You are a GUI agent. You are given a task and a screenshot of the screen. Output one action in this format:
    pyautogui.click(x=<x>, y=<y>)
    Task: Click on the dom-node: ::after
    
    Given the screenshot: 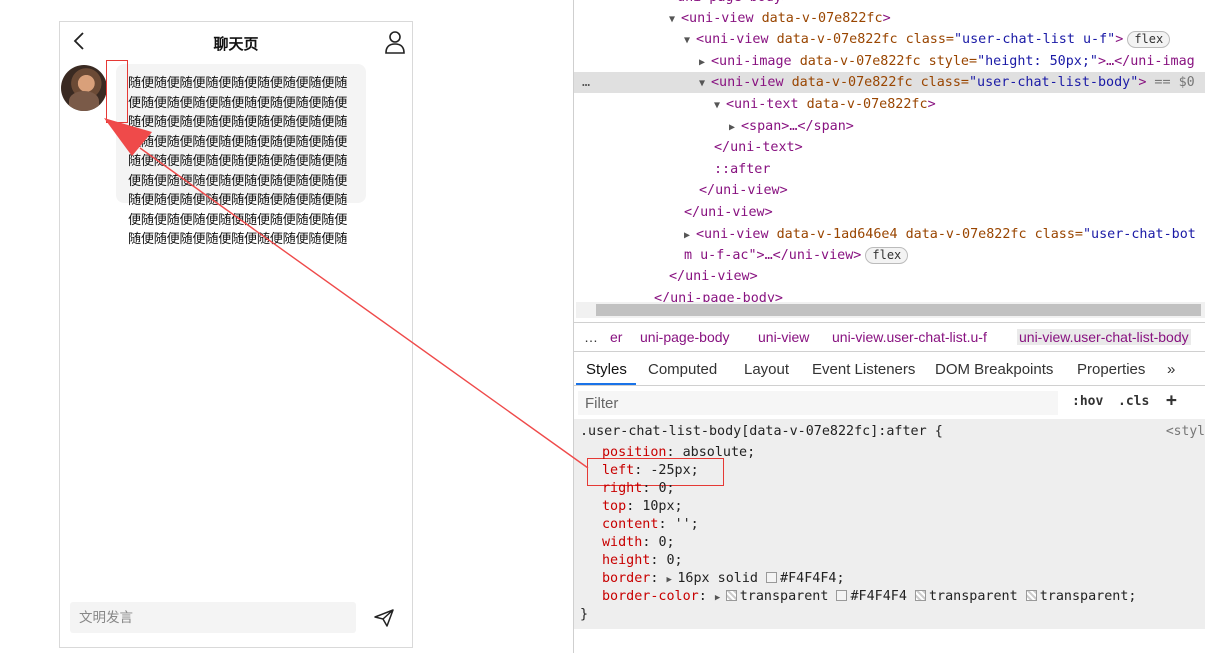 What is the action you would take?
    pyautogui.click(x=889, y=169)
    